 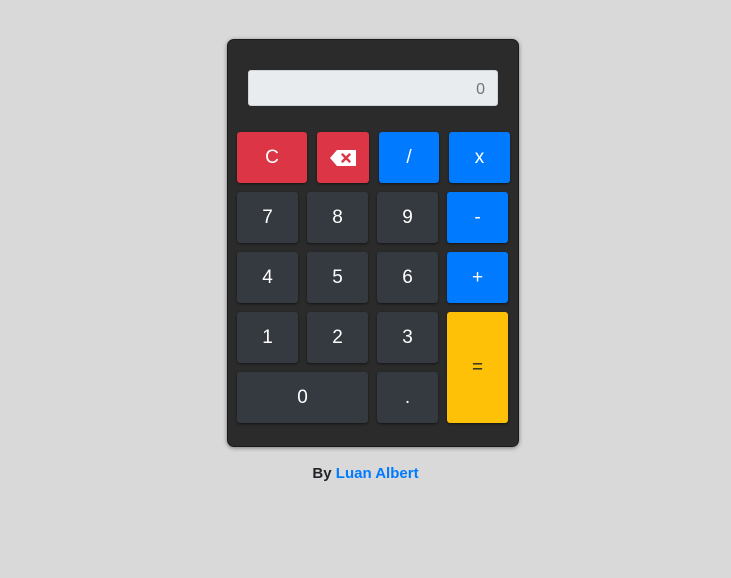 I want to click on equals-button: =, so click(x=477, y=367).